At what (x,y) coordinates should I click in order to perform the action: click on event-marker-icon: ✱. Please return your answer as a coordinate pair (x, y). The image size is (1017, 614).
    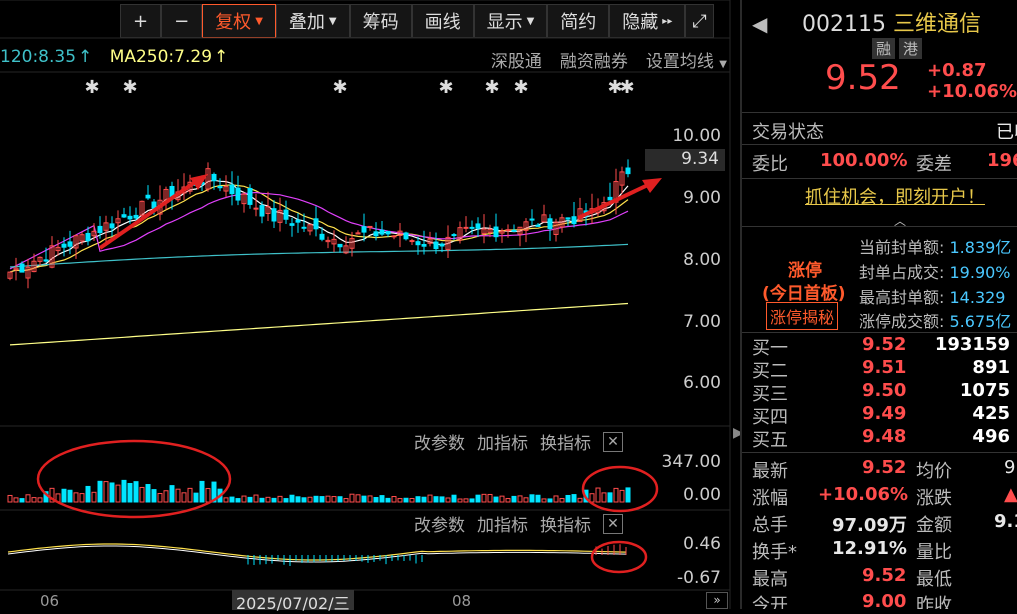
    Looking at the image, I should click on (491, 87).